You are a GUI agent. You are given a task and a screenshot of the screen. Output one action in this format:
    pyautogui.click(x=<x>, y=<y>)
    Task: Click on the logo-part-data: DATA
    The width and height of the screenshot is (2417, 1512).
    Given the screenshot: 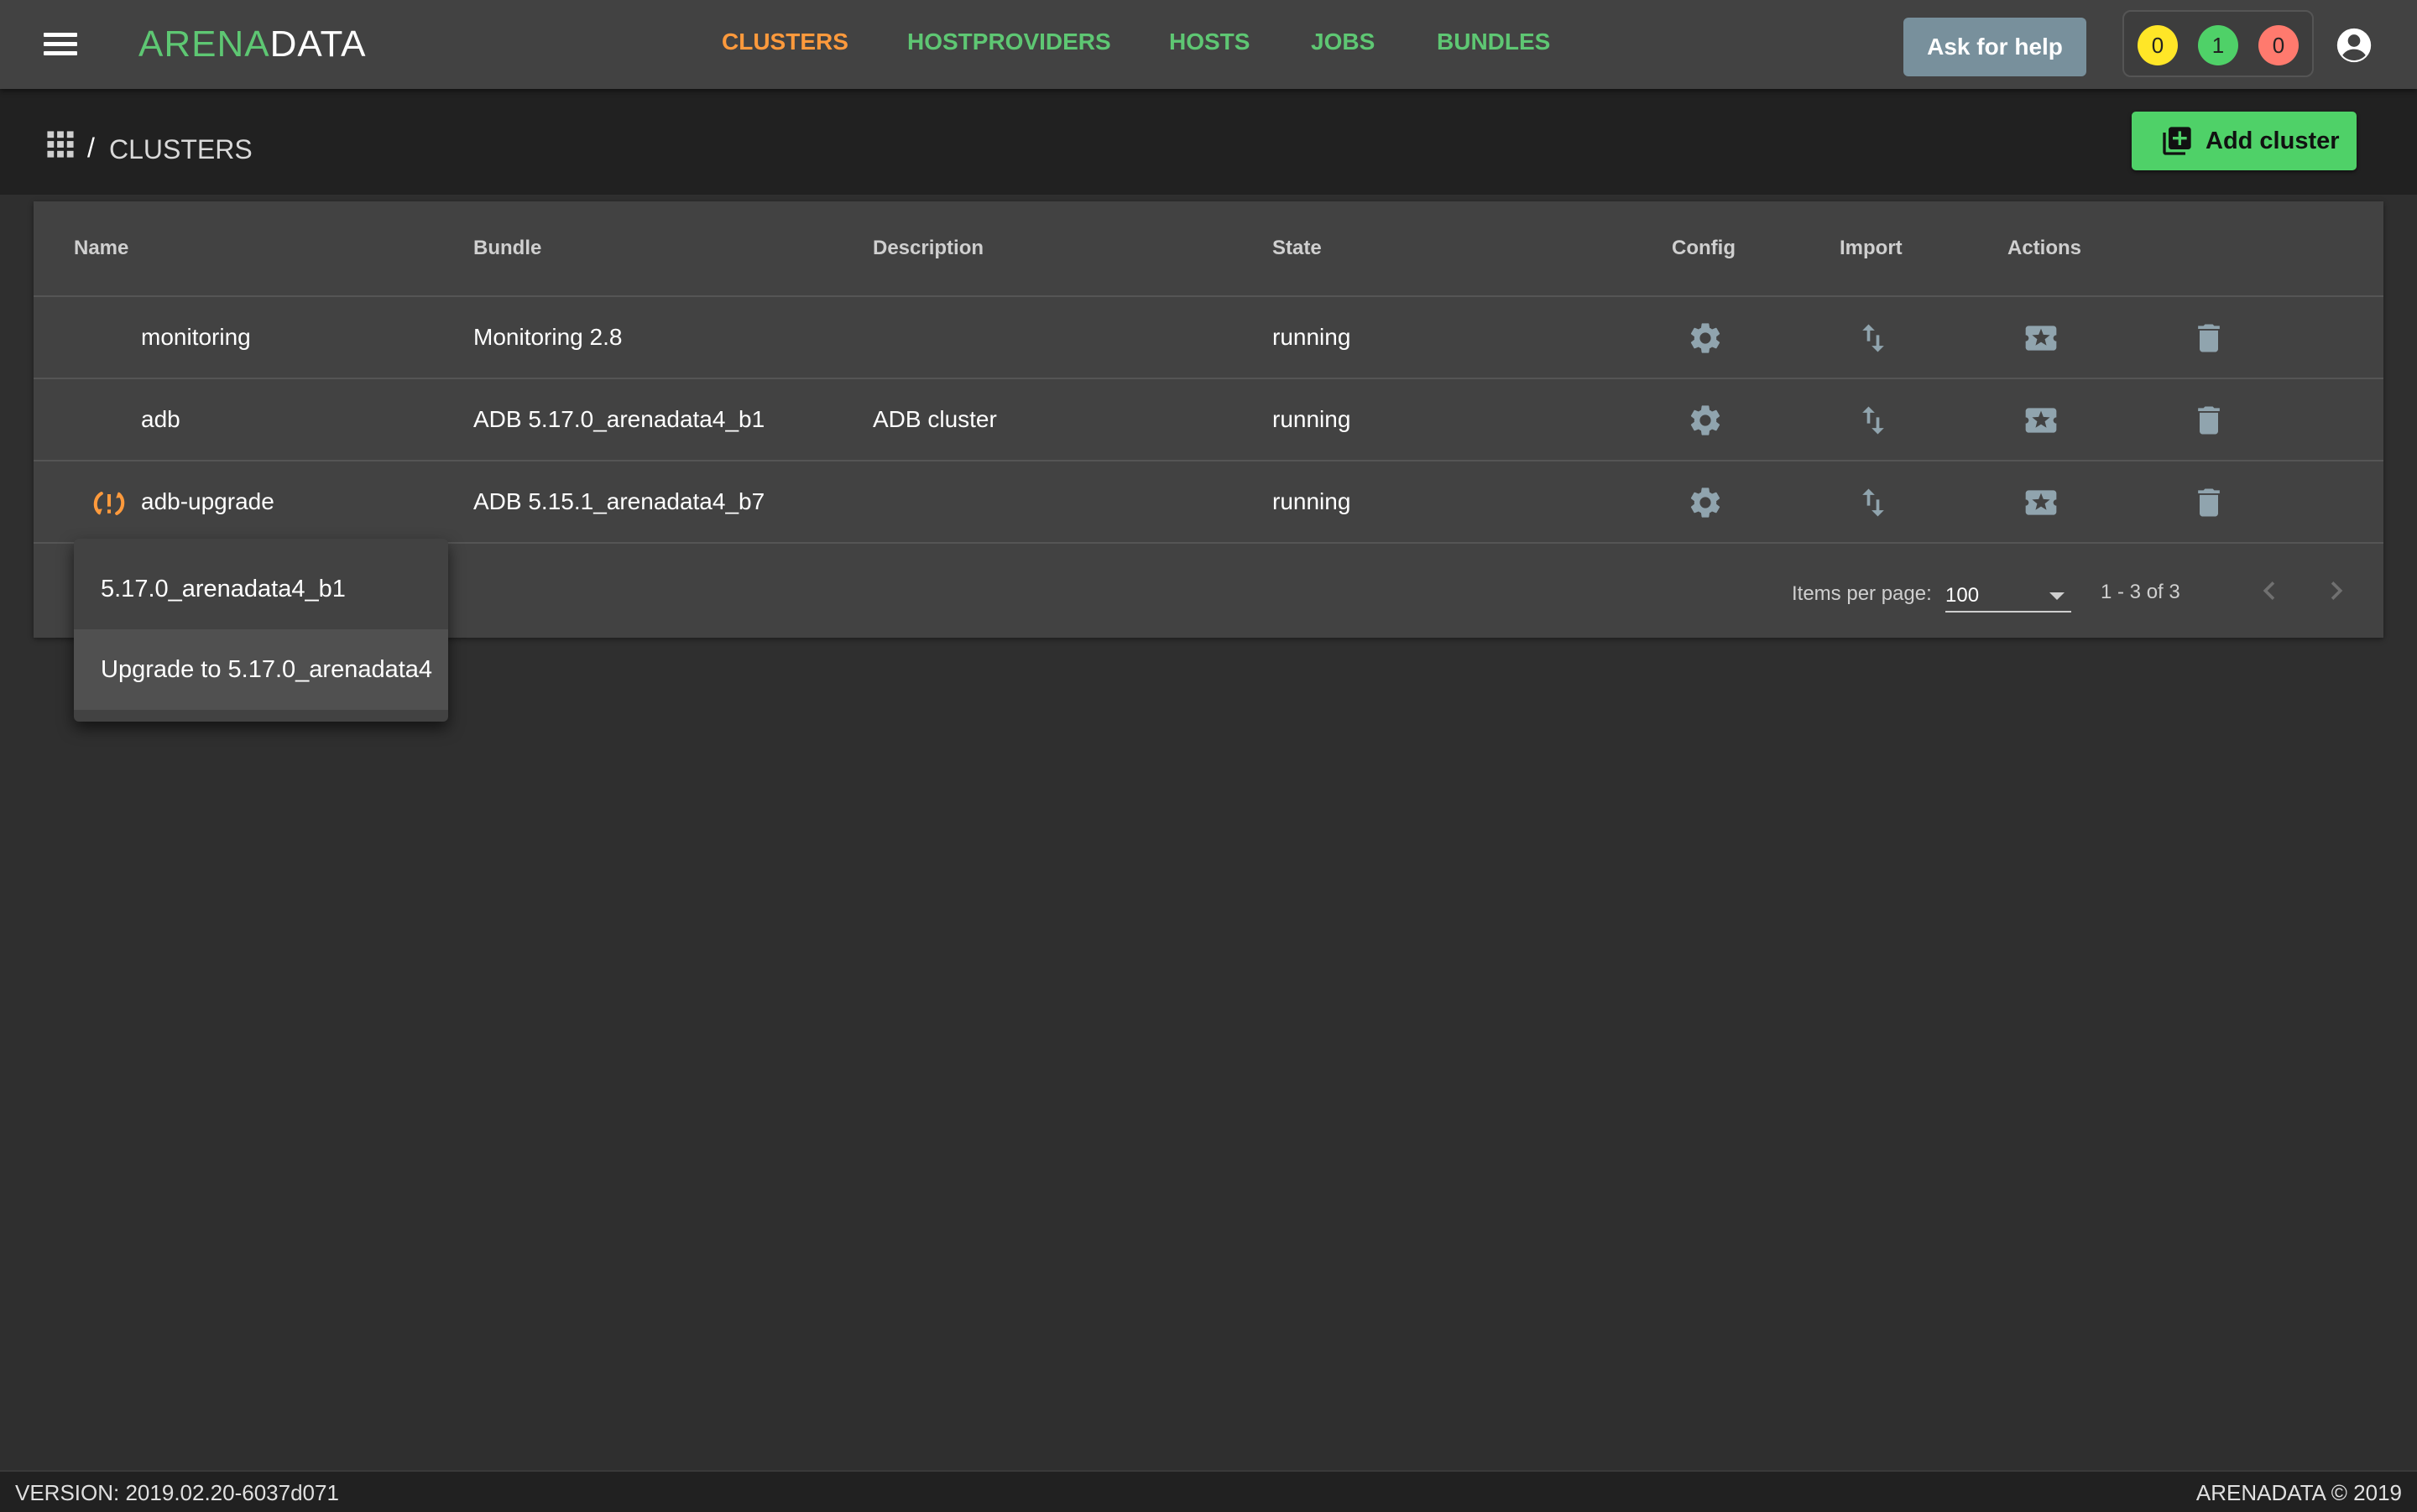 What is the action you would take?
    pyautogui.click(x=318, y=44)
    